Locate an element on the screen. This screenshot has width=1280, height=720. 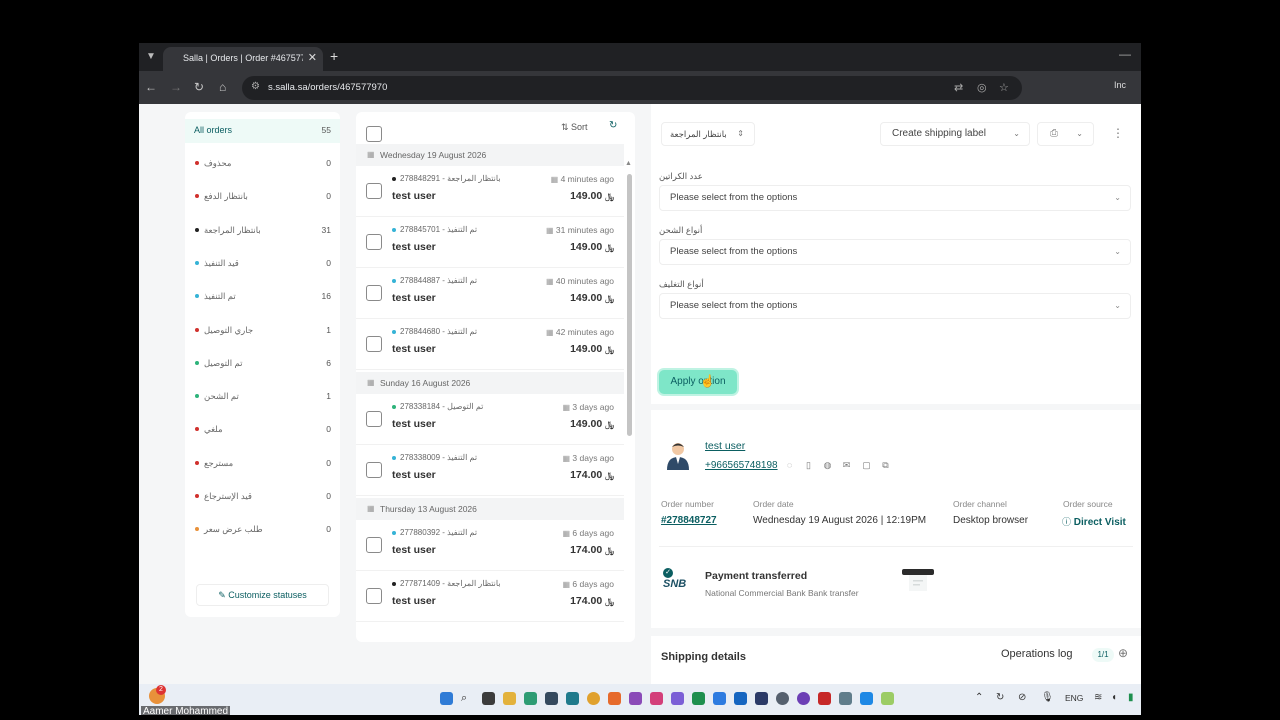
home-icon: ⌂ is located at coordinates (222, 87).